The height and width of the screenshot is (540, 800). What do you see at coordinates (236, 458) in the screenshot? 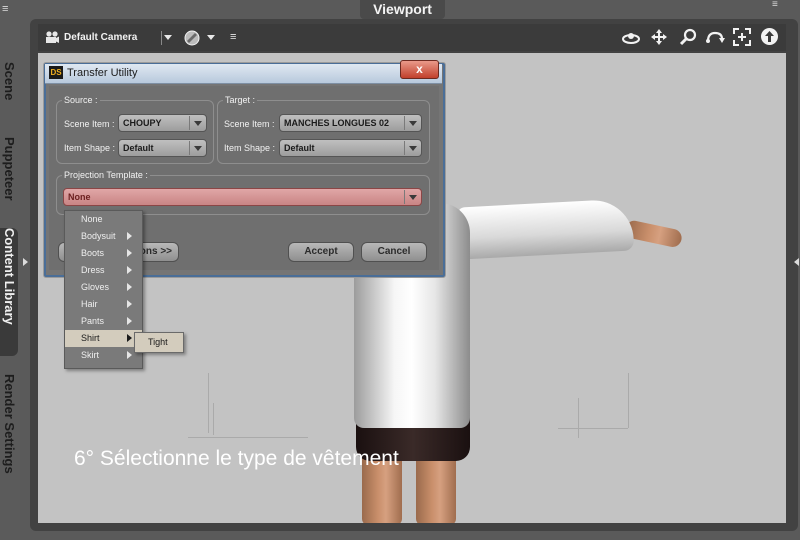
I see `tutorial-caption: 6° Sélectionne le type de vêtement` at bounding box center [236, 458].